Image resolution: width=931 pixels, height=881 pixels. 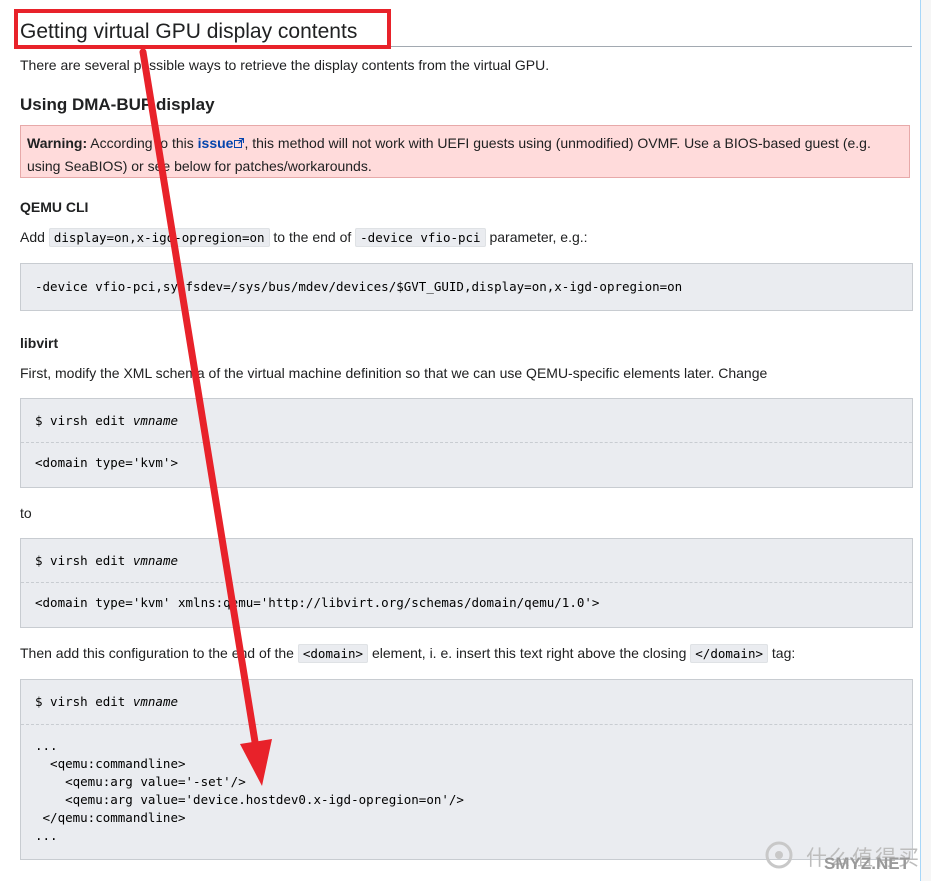 What do you see at coordinates (867, 863) in the screenshot?
I see `watermark-en: SMYZ.NET` at bounding box center [867, 863].